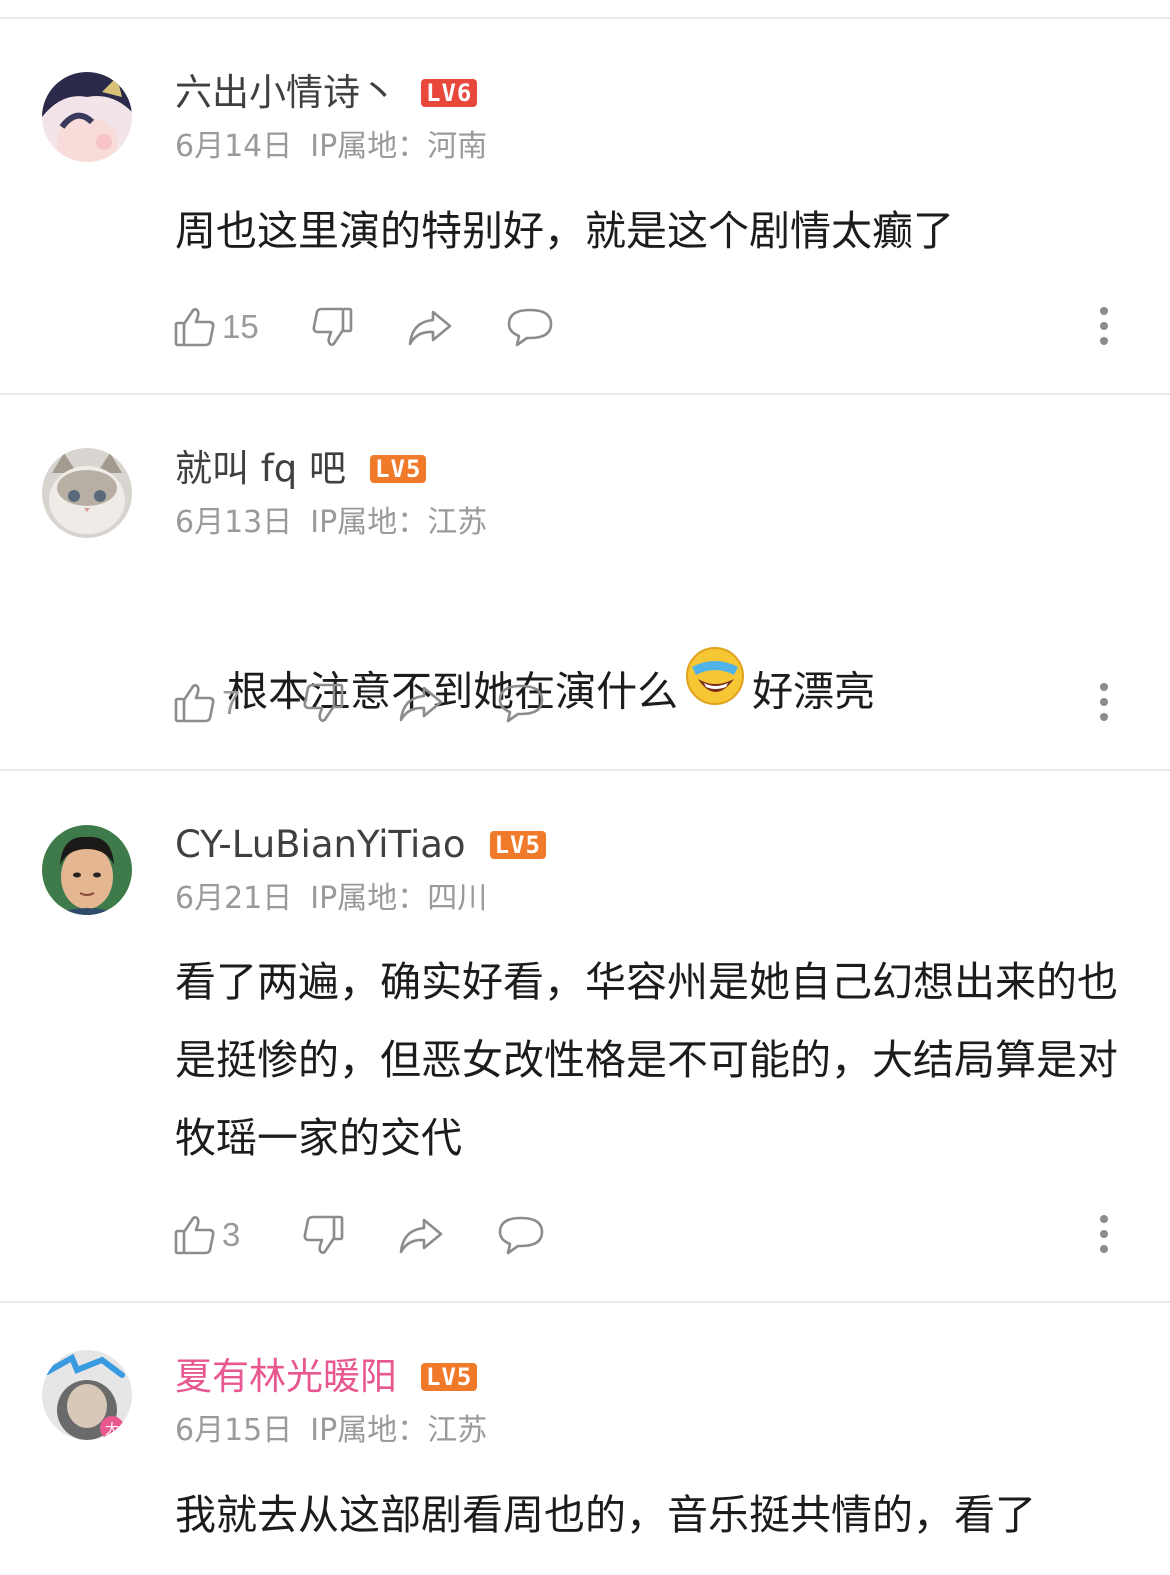 The height and width of the screenshot is (1575, 1170). What do you see at coordinates (715, 688) in the screenshot?
I see `laughing-crying-emoji-icon` at bounding box center [715, 688].